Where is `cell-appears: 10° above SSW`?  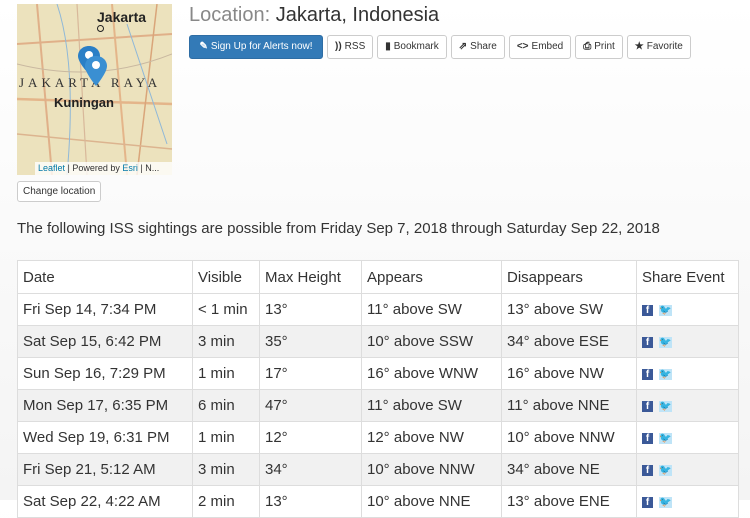
cell-appears: 10° above SSW is located at coordinates (431, 341).